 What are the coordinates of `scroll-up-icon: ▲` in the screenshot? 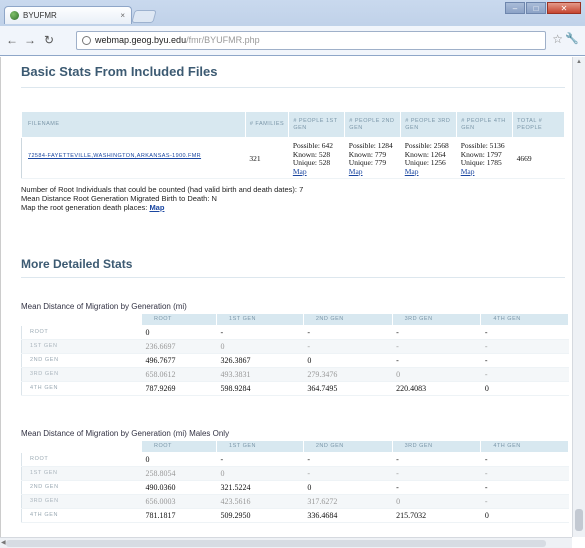 It's located at (579, 62).